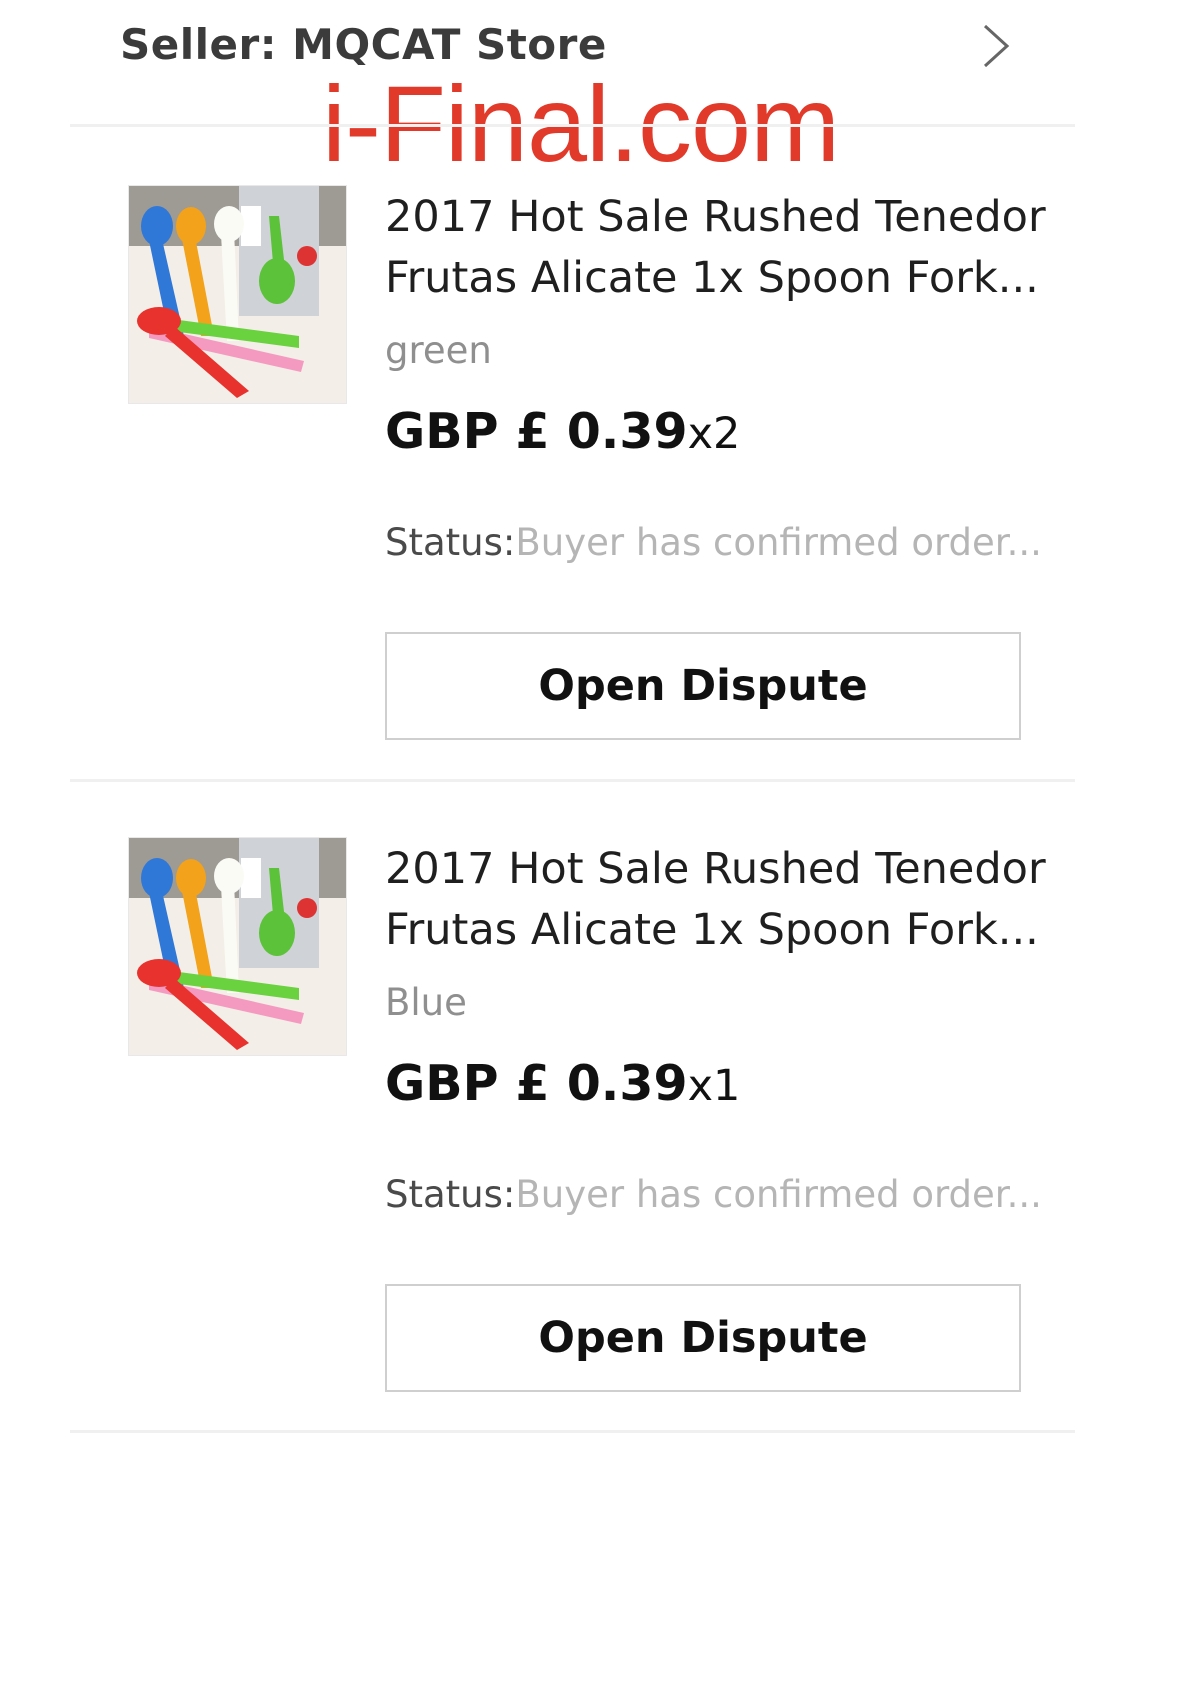  What do you see at coordinates (714, 1086) in the screenshot?
I see `quantity: x1` at bounding box center [714, 1086].